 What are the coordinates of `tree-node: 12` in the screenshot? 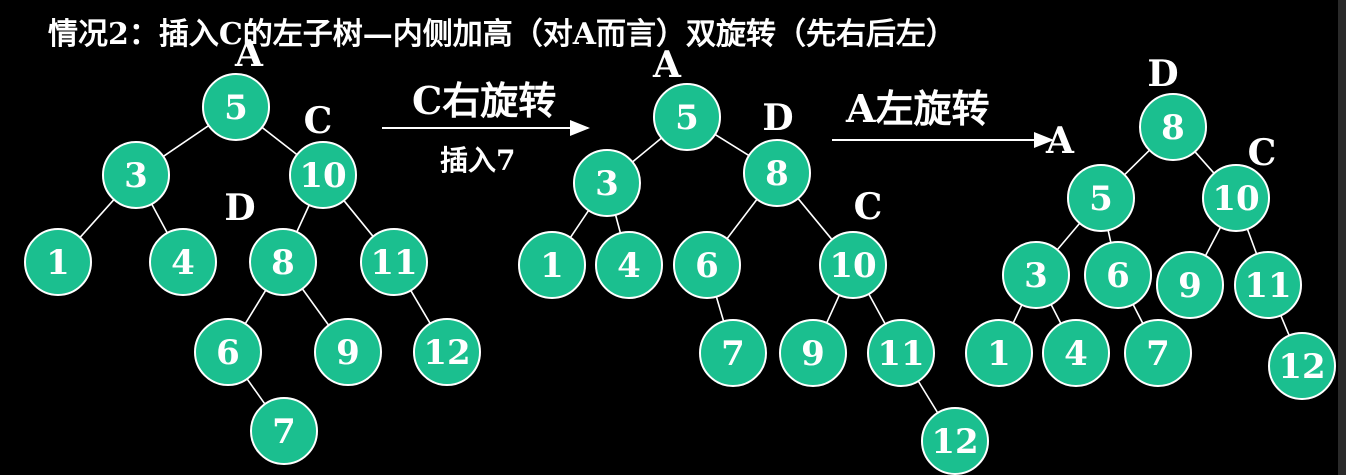 It's located at (1302, 366).